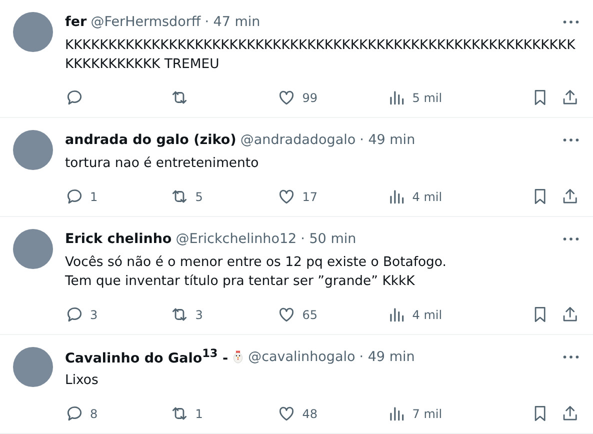 This screenshot has height=434, width=593. I want to click on user-name: fer, so click(76, 22).